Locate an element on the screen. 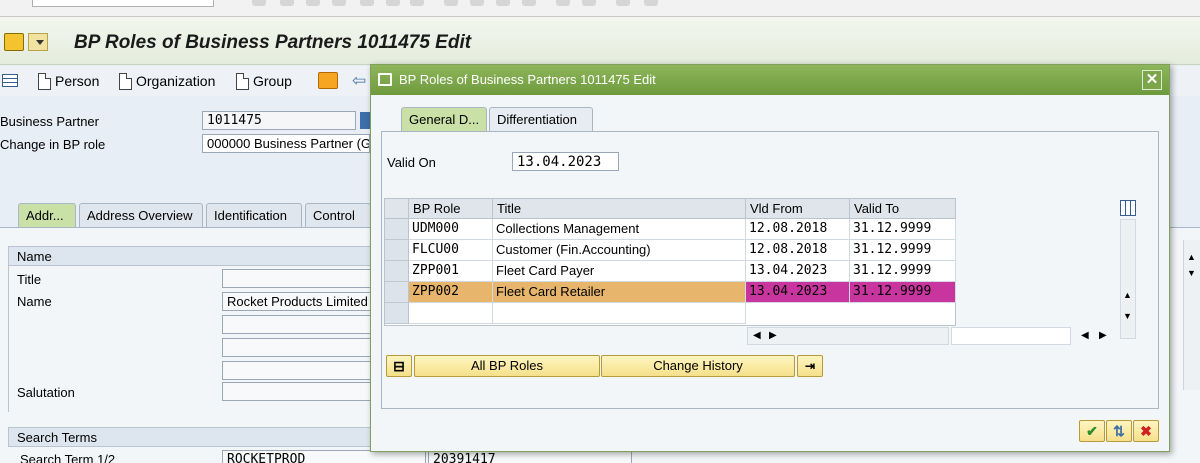  cell-bp-role: ZPP001 is located at coordinates (451, 271).